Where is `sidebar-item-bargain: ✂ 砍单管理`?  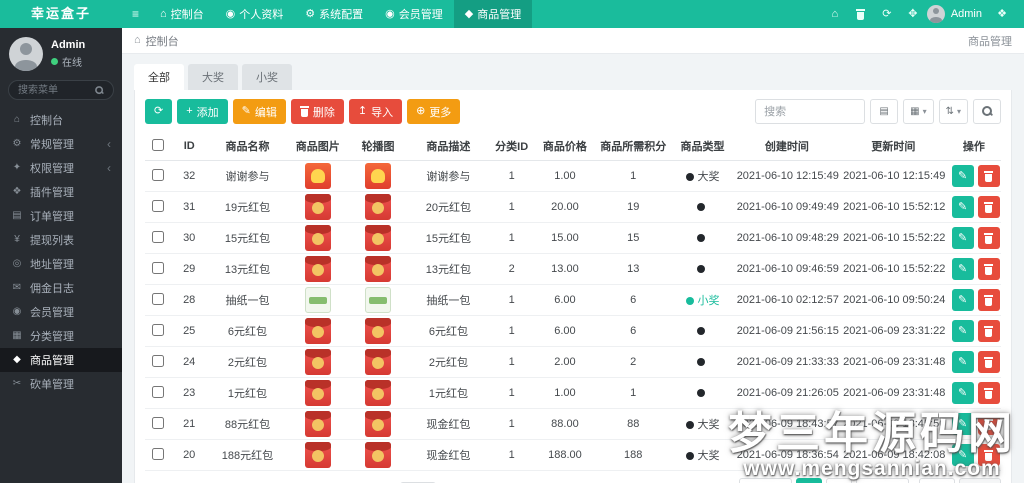 sidebar-item-bargain: ✂ 砍单管理 is located at coordinates (61, 384).